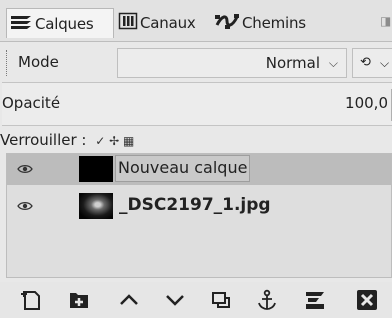 The width and height of the screenshot is (392, 318). I want to click on lock-label: Verrouiller :, so click(43, 140).